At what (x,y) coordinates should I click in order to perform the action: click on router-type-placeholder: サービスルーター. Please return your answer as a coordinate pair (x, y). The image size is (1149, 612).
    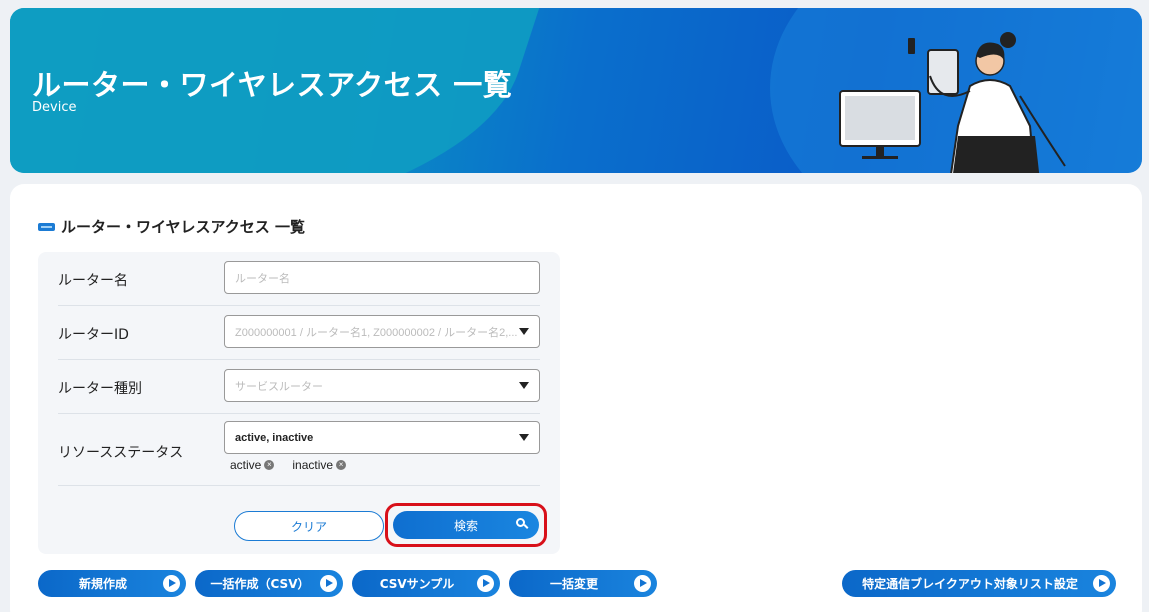
    Looking at the image, I should click on (279, 386).